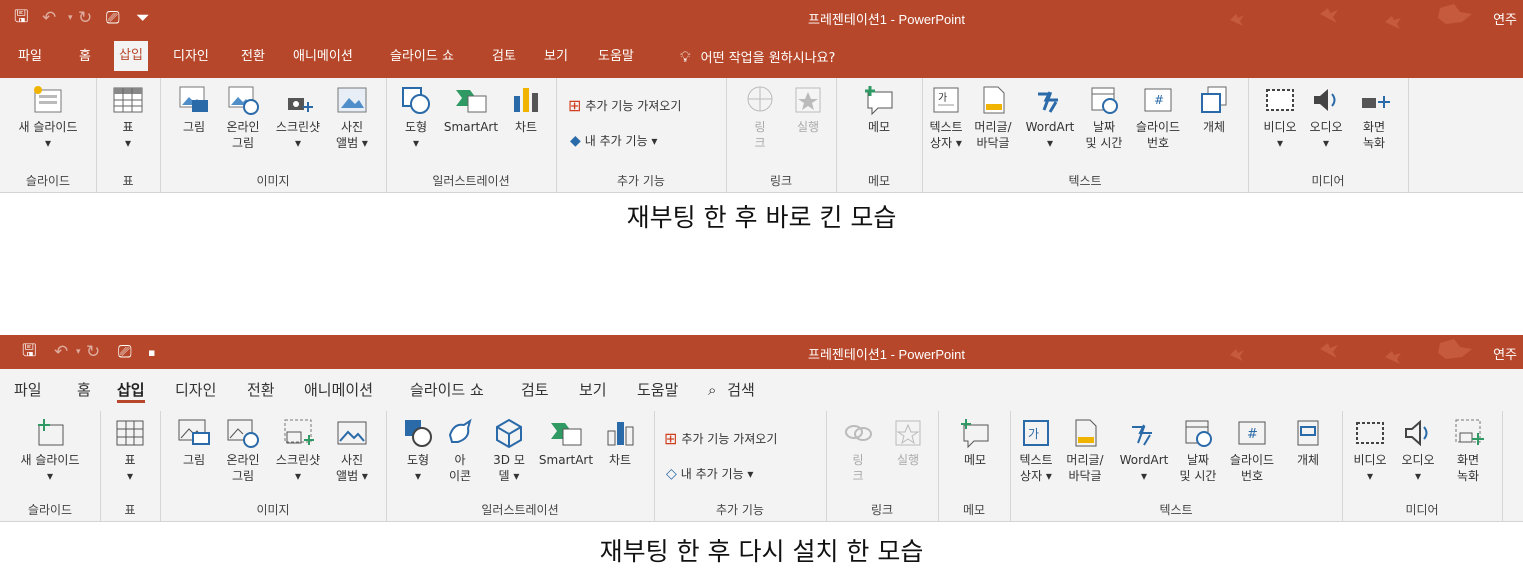 Image resolution: width=1523 pixels, height=579 pixels. What do you see at coordinates (757, 57) in the screenshot?
I see `tell-me-box: 💡︎ 어떤 작업을 원하시나요?` at bounding box center [757, 57].